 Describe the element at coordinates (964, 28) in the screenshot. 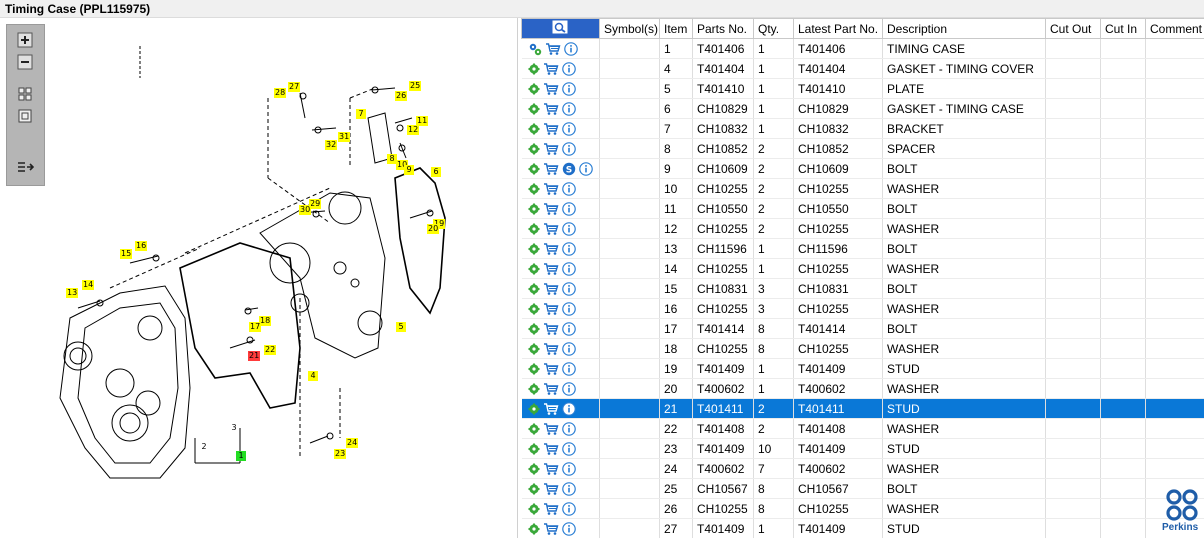

I see `column-header-description: Description` at that location.